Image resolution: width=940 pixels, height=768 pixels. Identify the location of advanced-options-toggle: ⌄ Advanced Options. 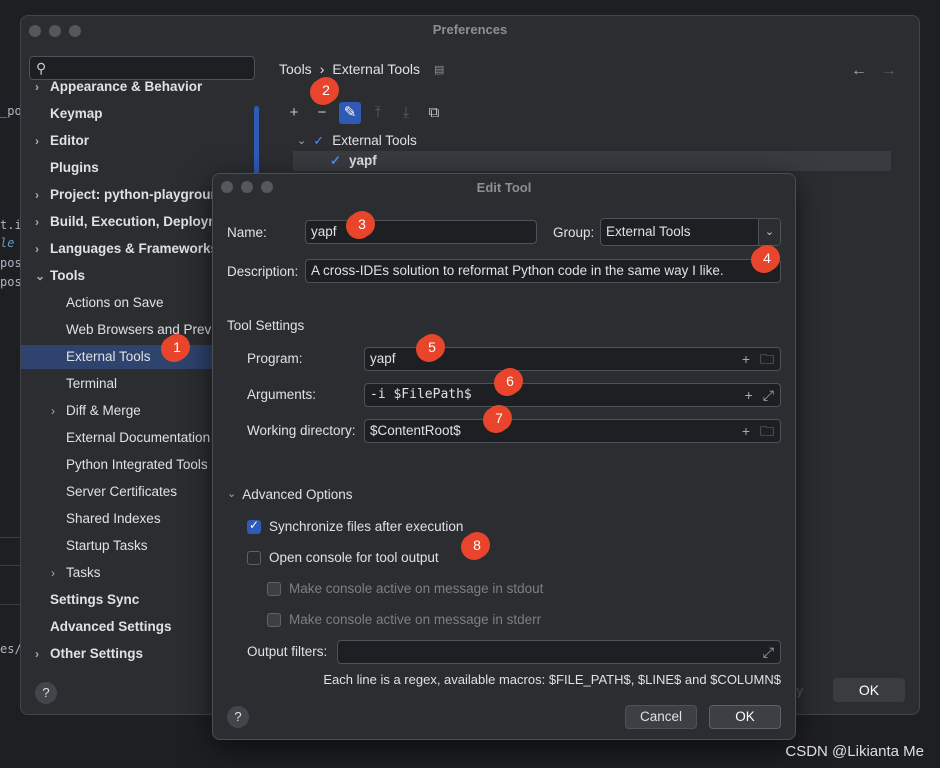
(290, 494).